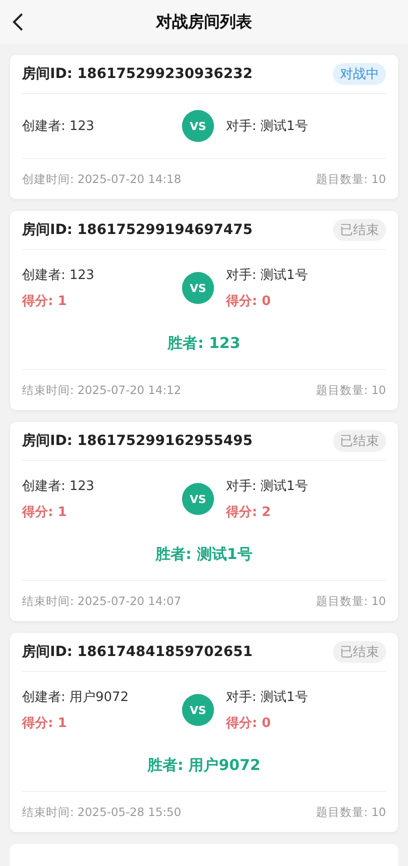 This screenshot has height=866, width=408. What do you see at coordinates (102, 812) in the screenshot?
I see `room-time: 结束时间: 2025-05-28 15:50` at bounding box center [102, 812].